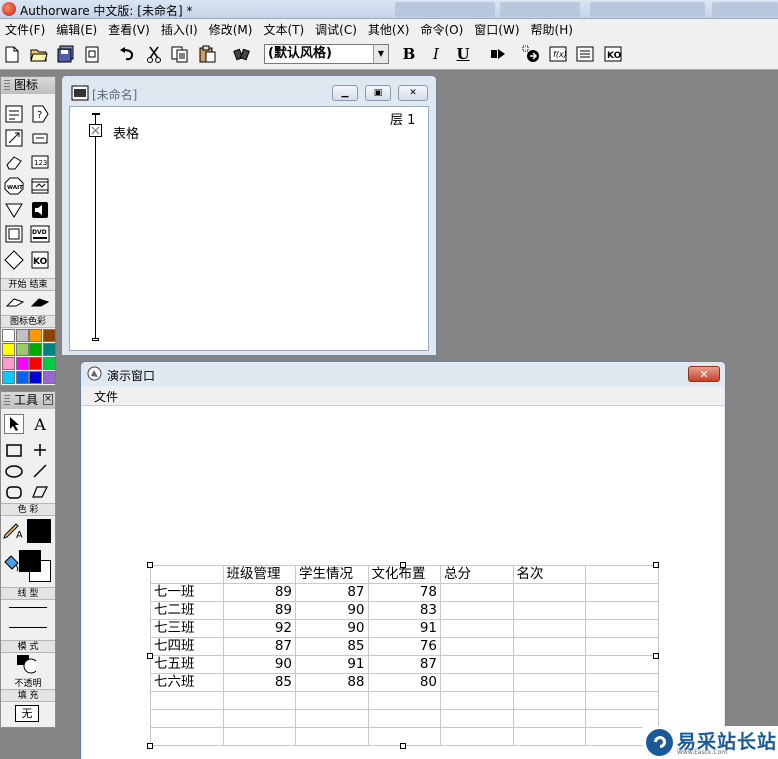 The width and height of the screenshot is (778, 759). I want to click on navigate-icon, so click(14, 210).